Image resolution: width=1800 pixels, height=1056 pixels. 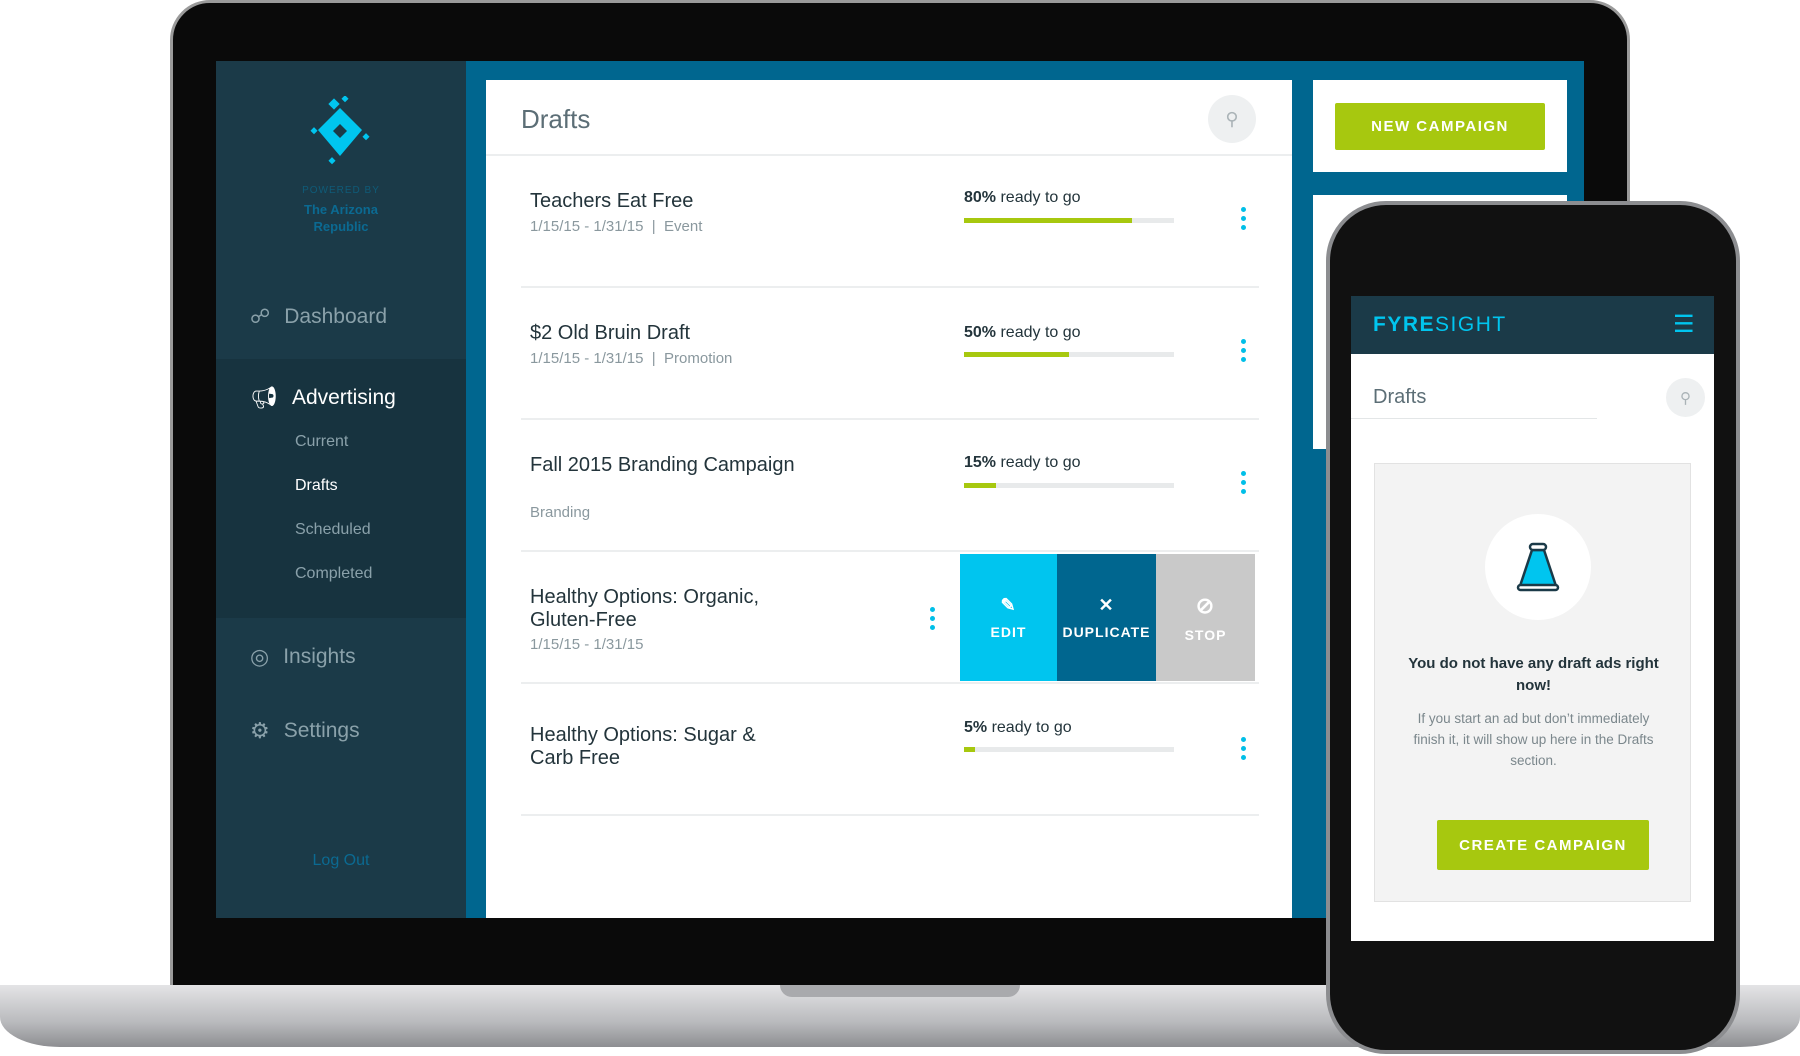 I want to click on mobile-brand: FYRESIGHT, so click(x=1440, y=325).